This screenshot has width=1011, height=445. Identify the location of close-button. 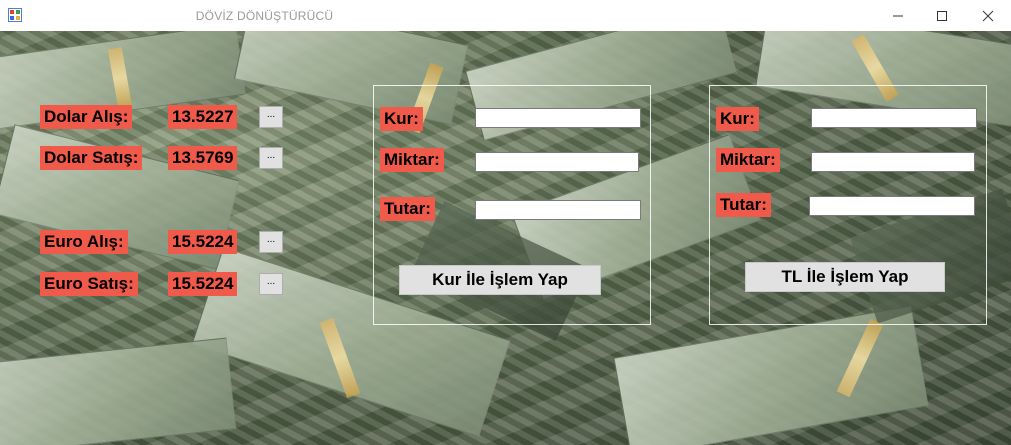
(988, 15).